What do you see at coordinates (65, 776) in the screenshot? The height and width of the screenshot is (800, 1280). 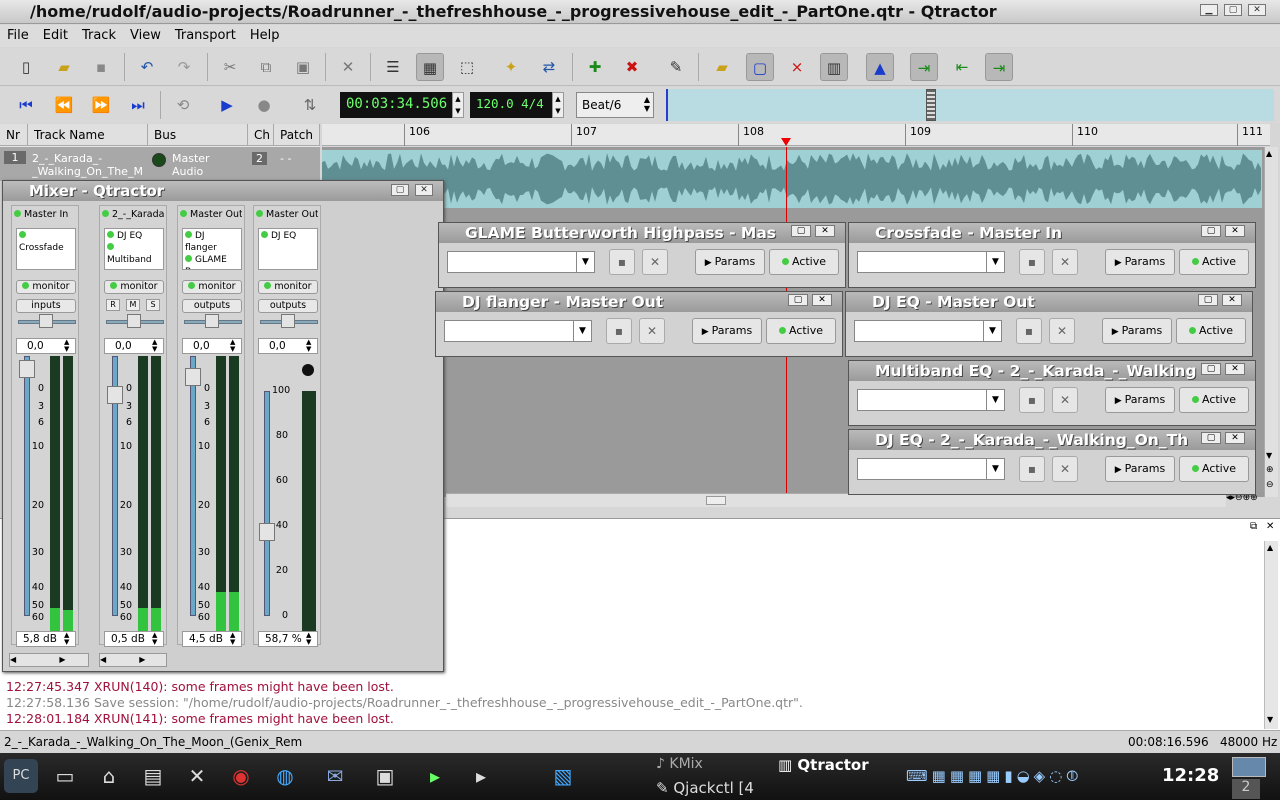 I see `desktop-icon: ▭` at bounding box center [65, 776].